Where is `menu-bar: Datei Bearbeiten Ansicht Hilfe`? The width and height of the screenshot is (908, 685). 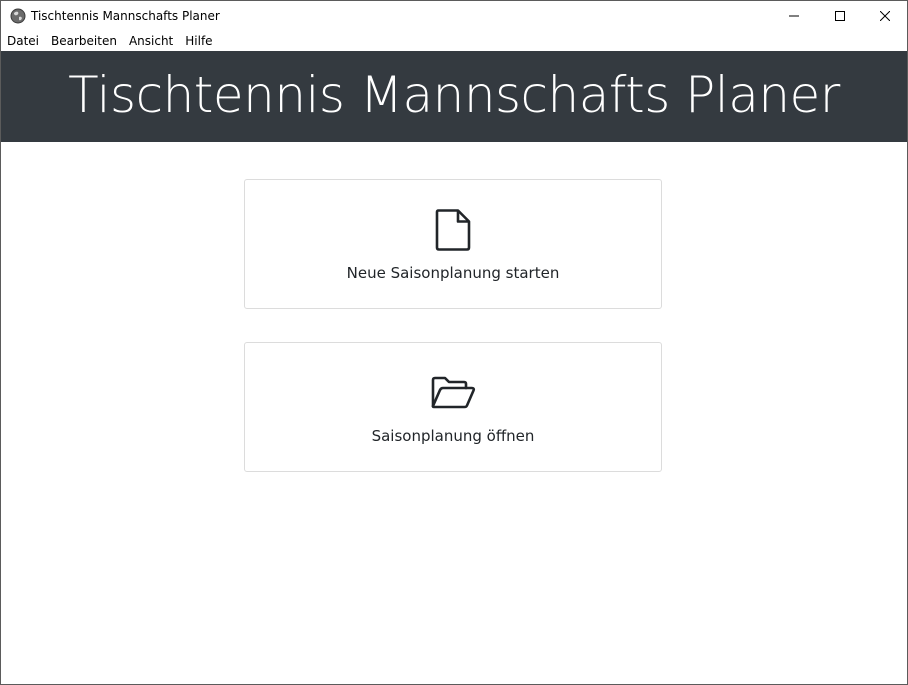
menu-bar: Datei Bearbeiten Ansicht Hilfe is located at coordinates (454, 41).